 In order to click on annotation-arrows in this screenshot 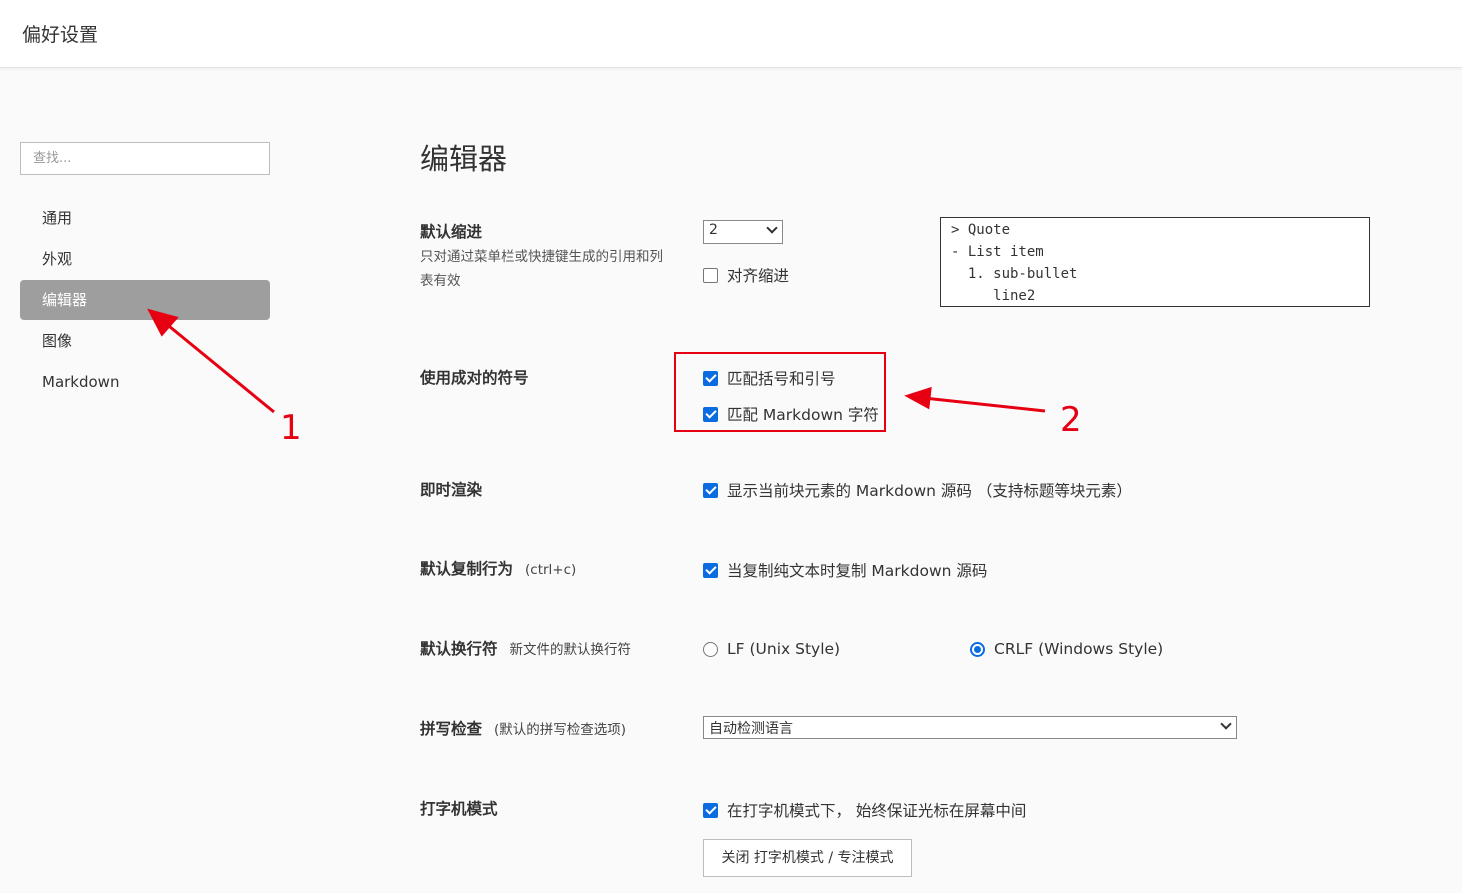, I will do `click(596, 361)`.